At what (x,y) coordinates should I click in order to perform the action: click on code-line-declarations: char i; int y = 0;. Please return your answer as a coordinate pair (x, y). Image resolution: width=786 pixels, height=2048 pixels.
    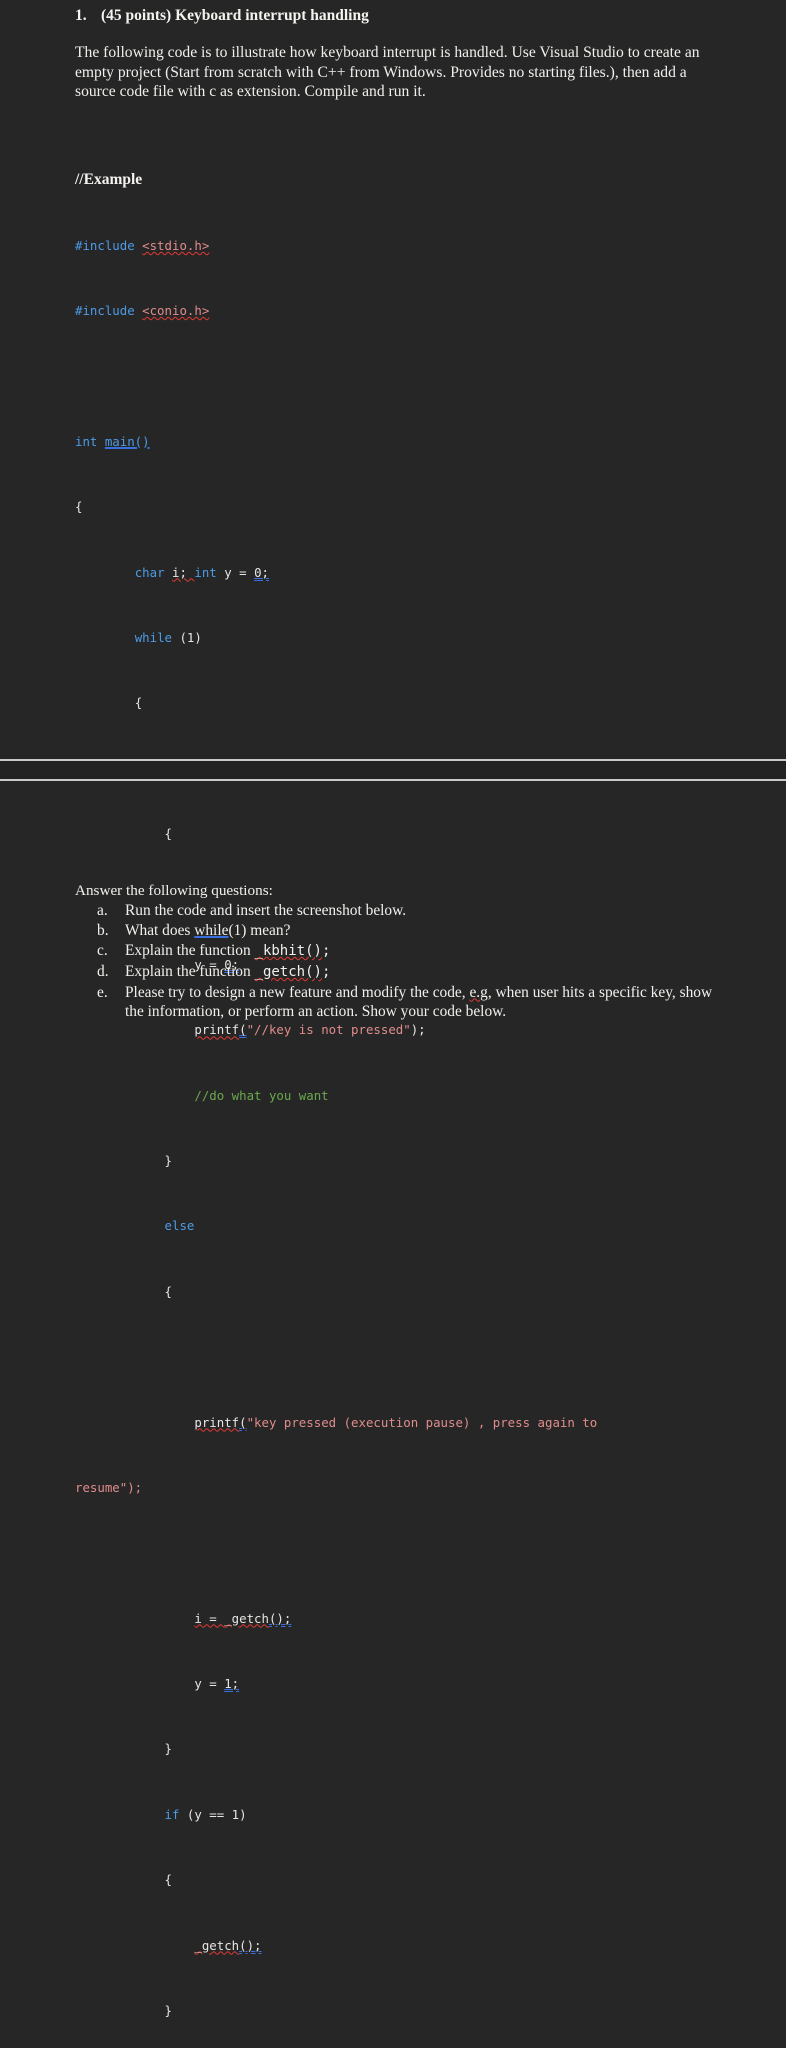
    Looking at the image, I should click on (201, 572).